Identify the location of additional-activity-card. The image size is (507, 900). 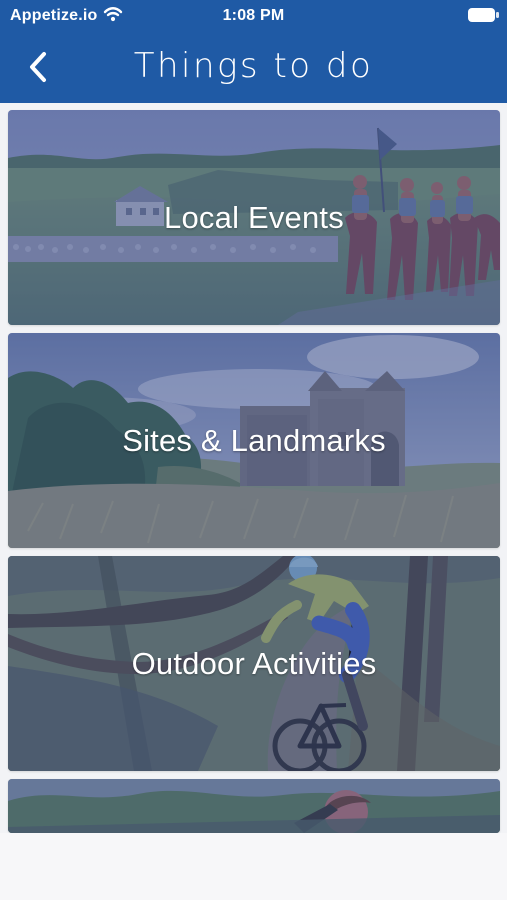
(254, 806).